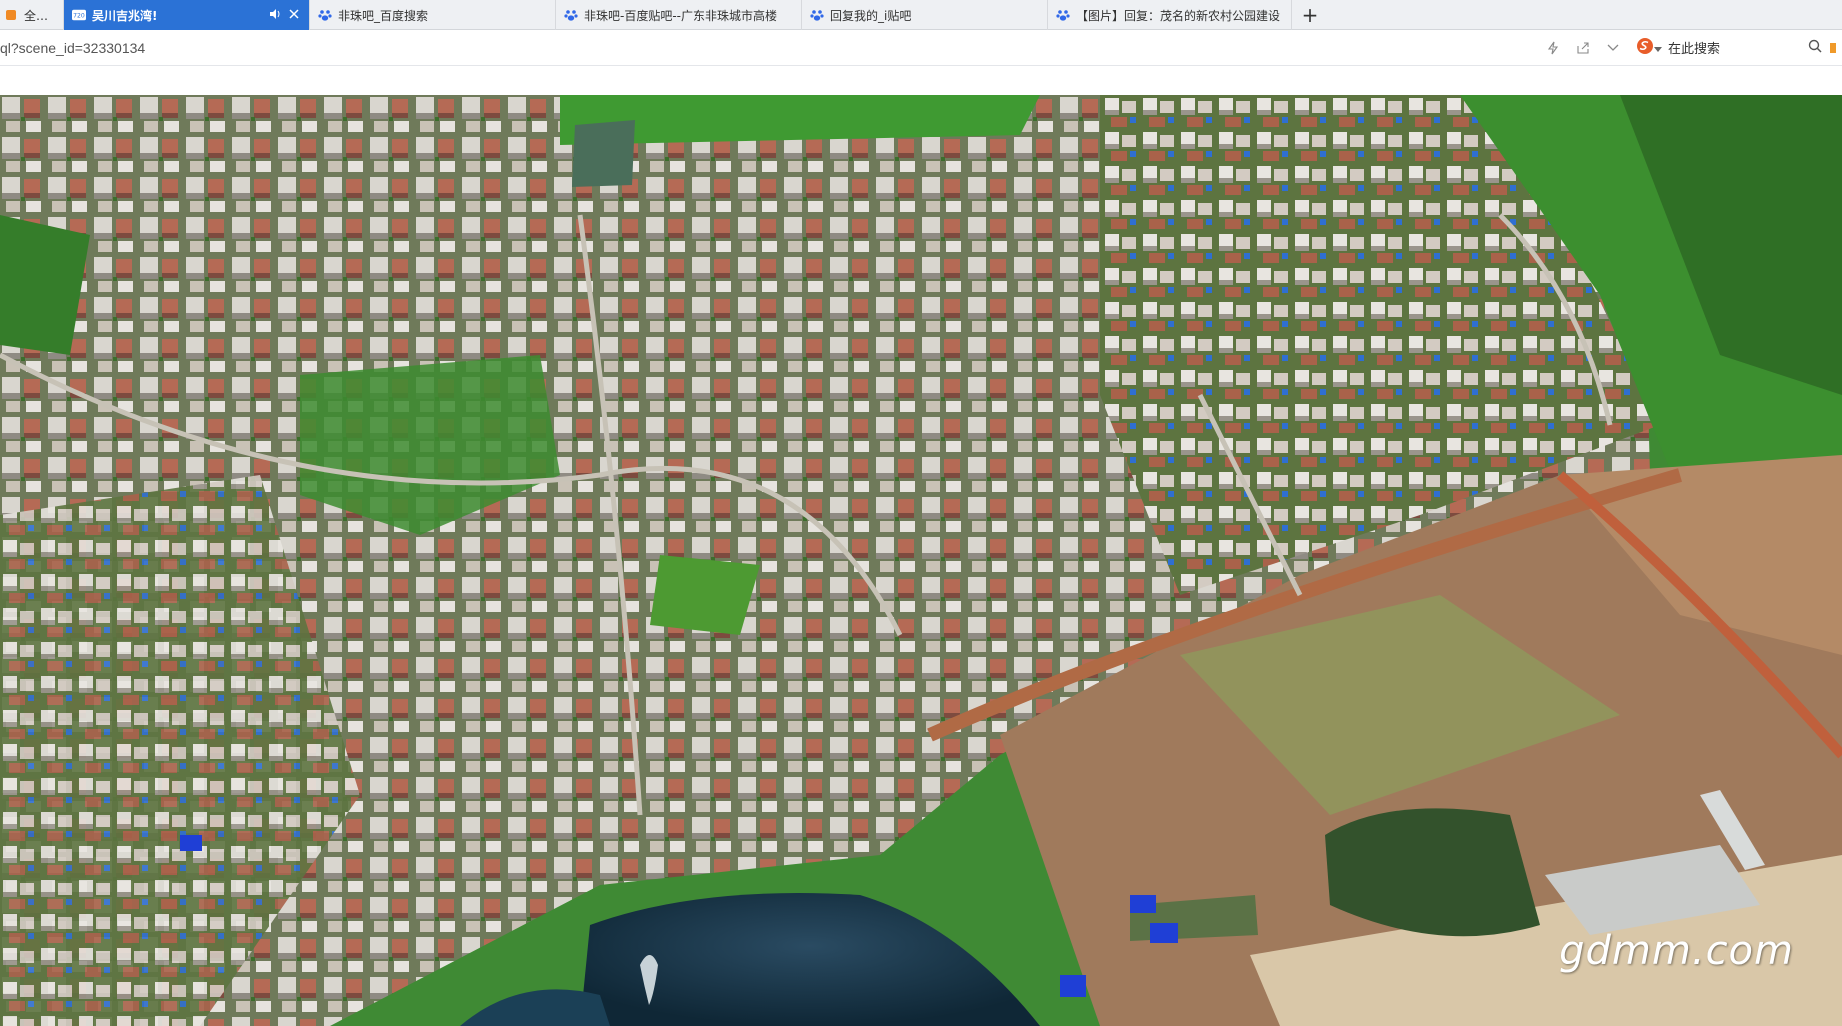 This screenshot has width=1842, height=1026. What do you see at coordinates (11, 15) in the screenshot?
I see `app-icon` at bounding box center [11, 15].